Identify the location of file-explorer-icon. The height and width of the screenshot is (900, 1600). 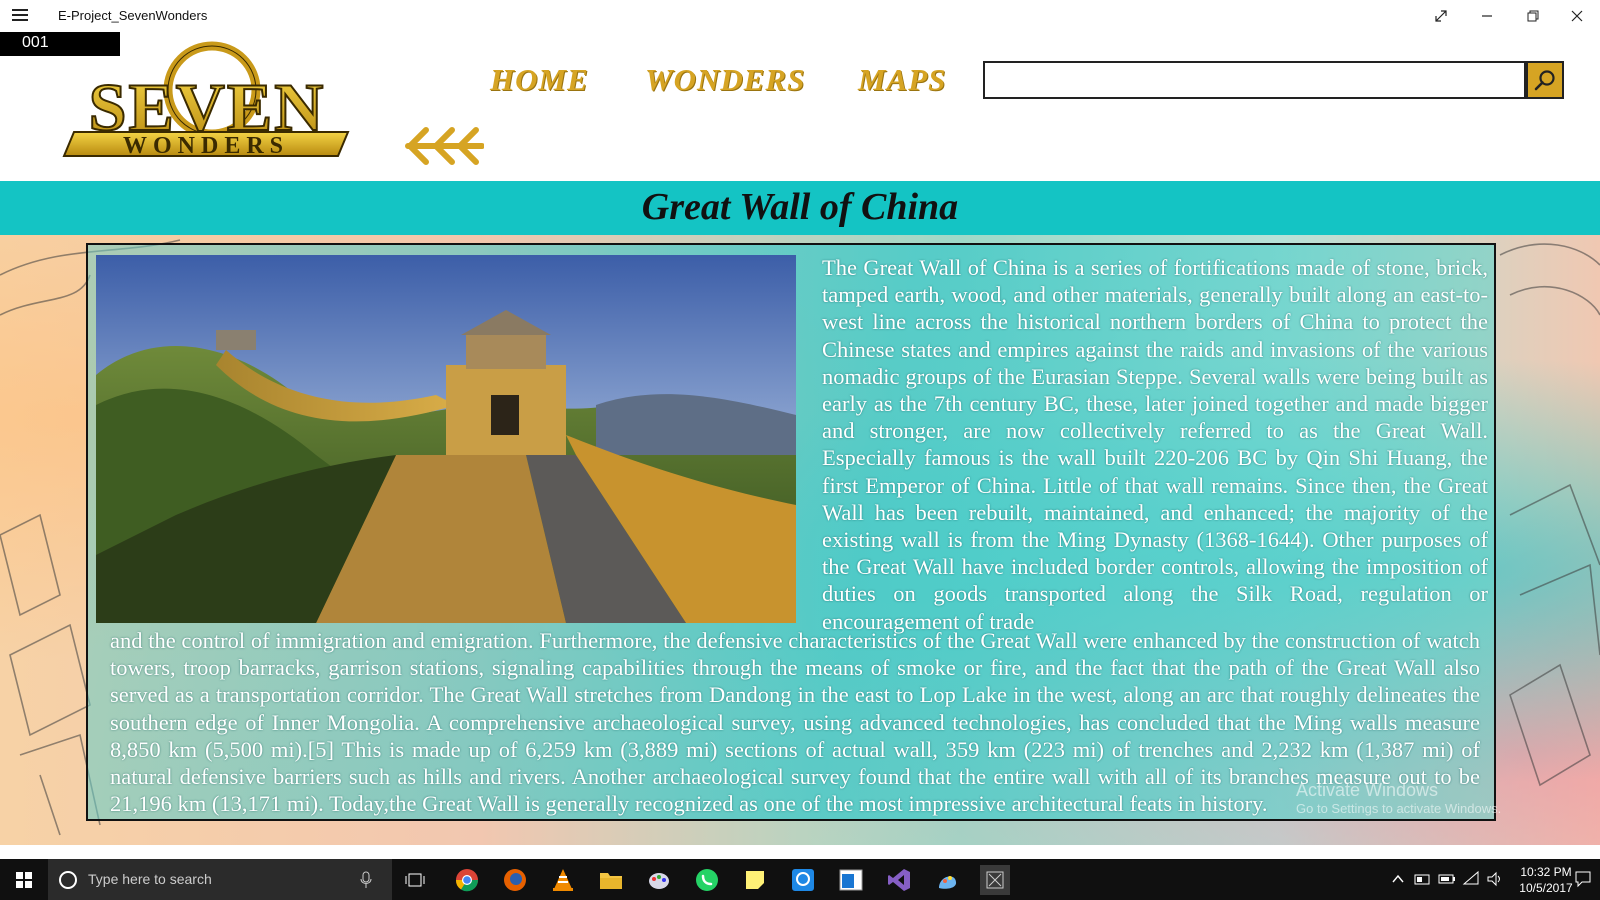
(611, 880).